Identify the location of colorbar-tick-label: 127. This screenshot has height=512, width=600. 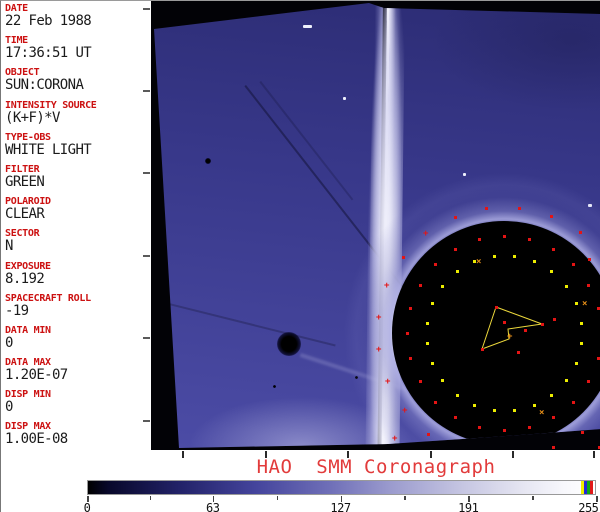
(340, 506).